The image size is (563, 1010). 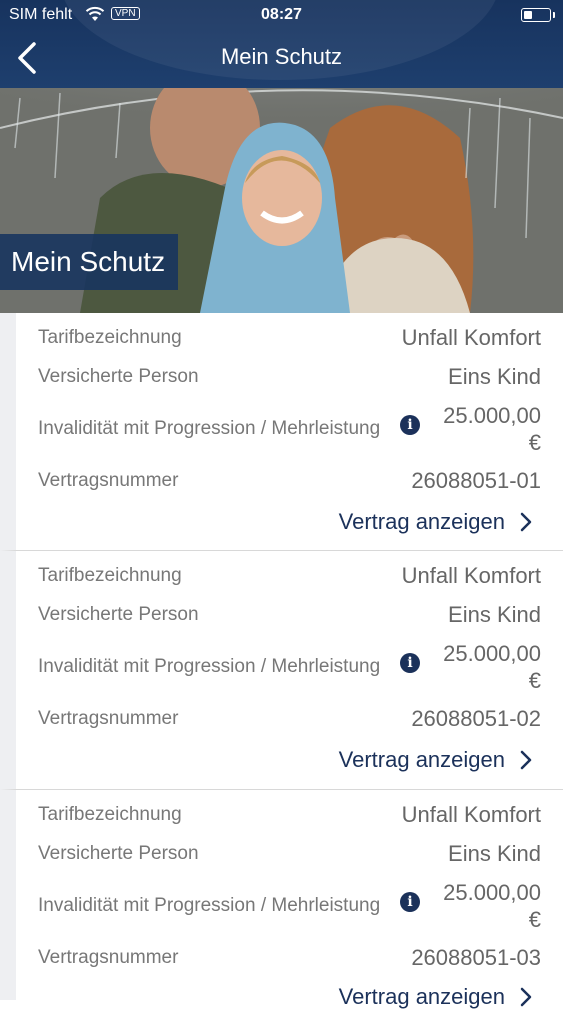 I want to click on page-title: Mein Schutz, so click(x=281, y=56).